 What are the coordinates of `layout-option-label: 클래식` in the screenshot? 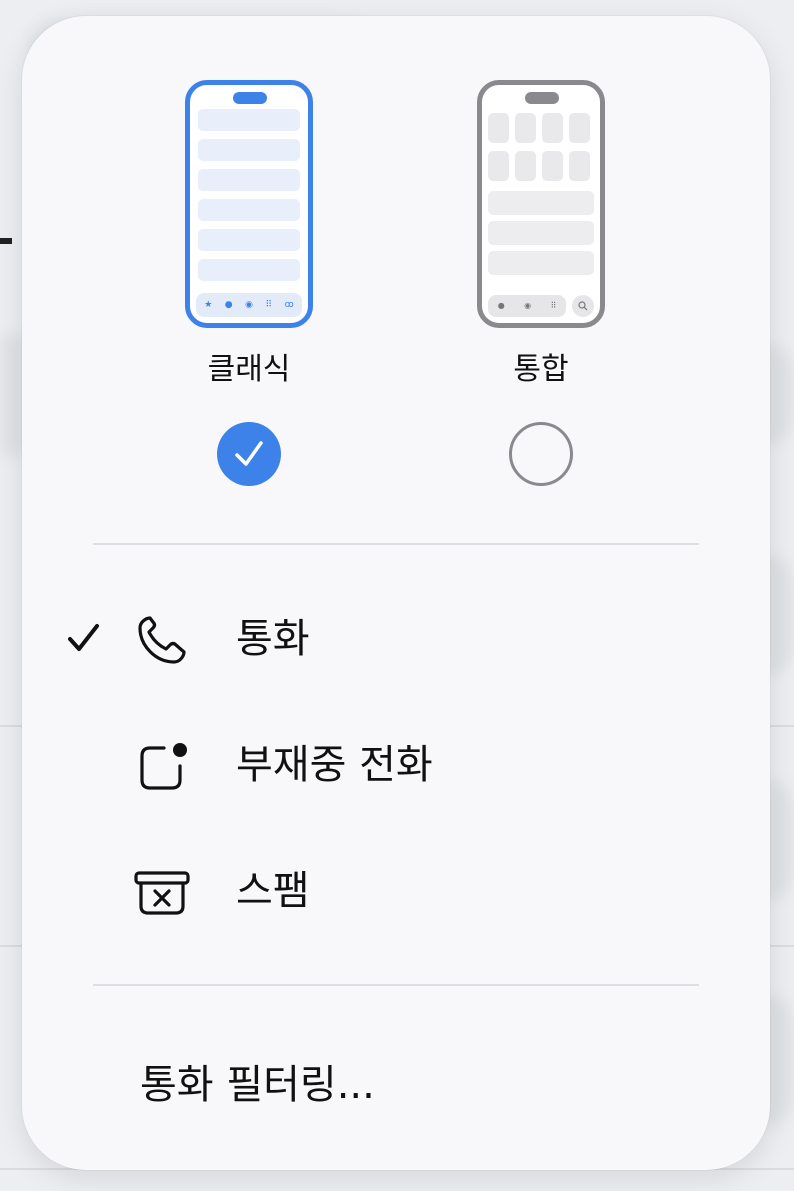 It's located at (249, 369).